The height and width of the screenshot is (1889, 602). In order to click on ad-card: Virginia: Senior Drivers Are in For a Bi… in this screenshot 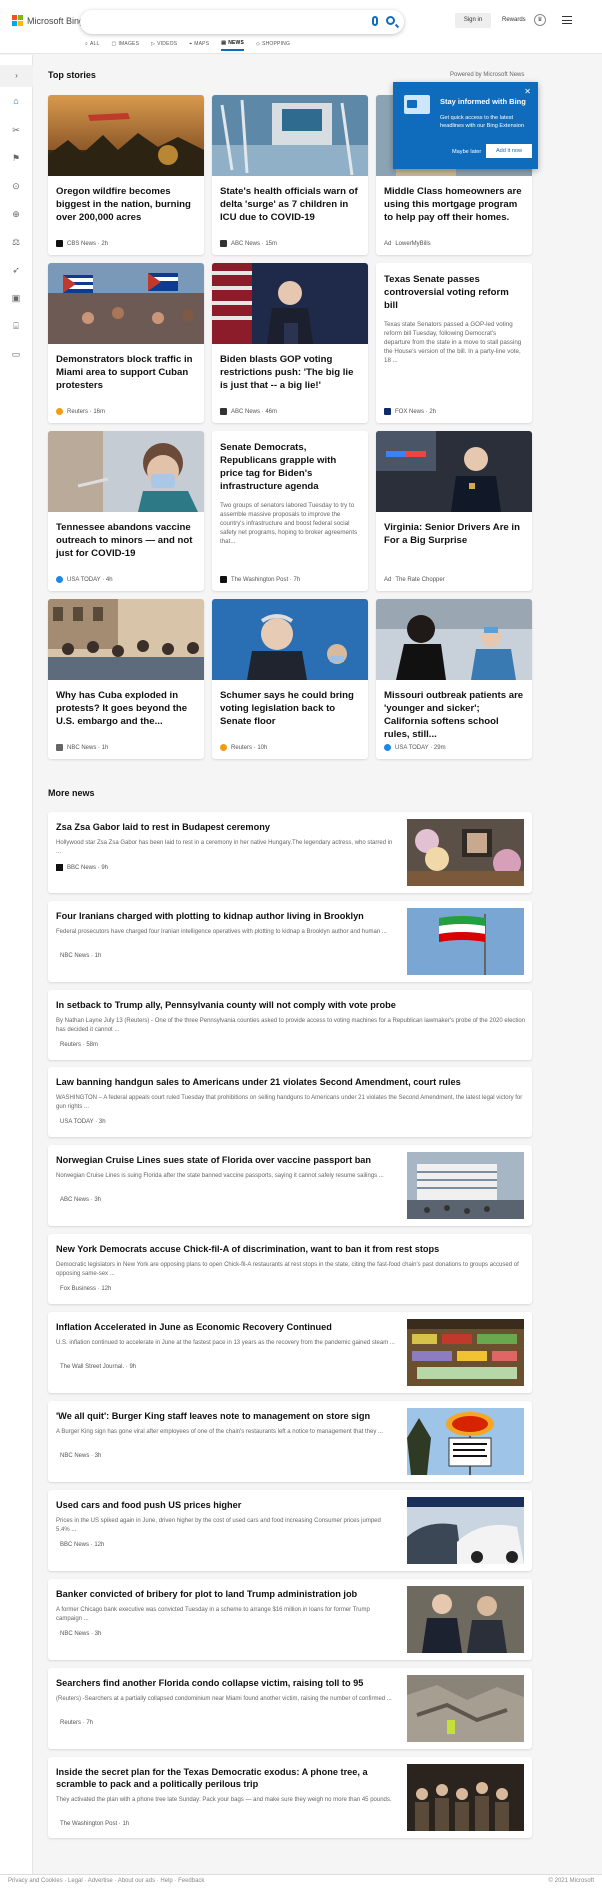, I will do `click(454, 511)`.